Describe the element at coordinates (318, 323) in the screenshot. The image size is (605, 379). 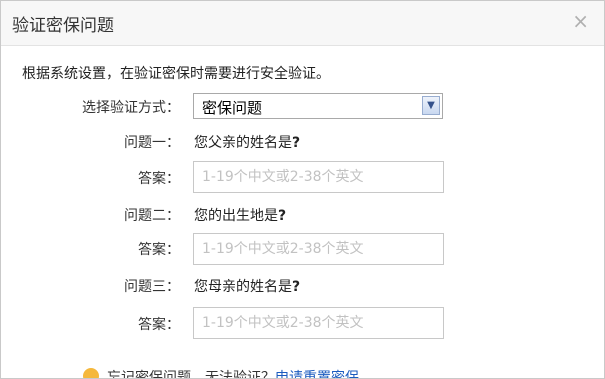
I see `answer-3-input` at that location.